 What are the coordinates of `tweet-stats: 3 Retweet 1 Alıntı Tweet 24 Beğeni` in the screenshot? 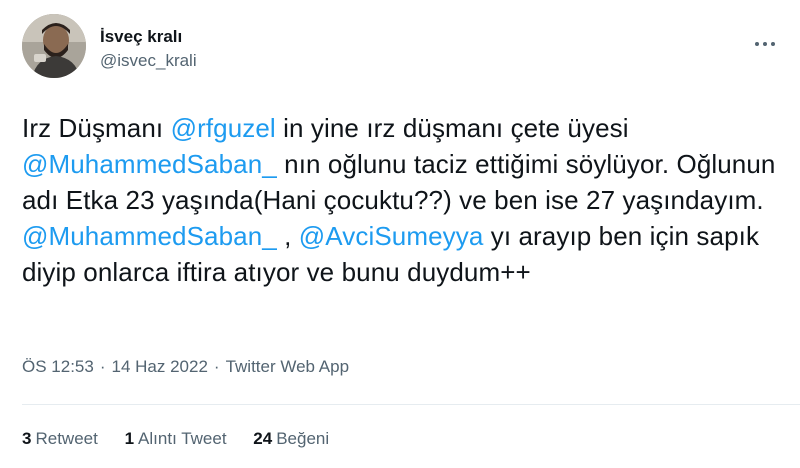 It's located at (186, 439).